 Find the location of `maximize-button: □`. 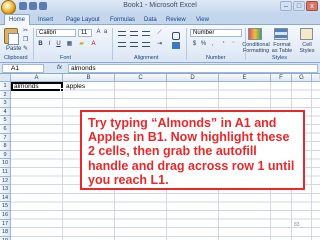

maximize-button: □ is located at coordinates (299, 6).